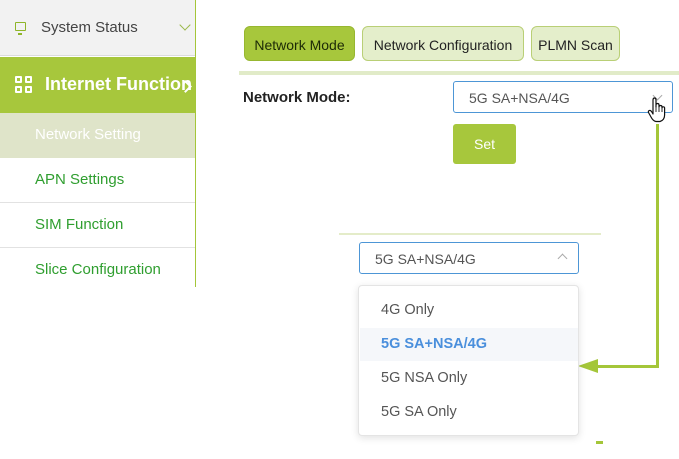  I want to click on arrow-left-icon, so click(588, 366).